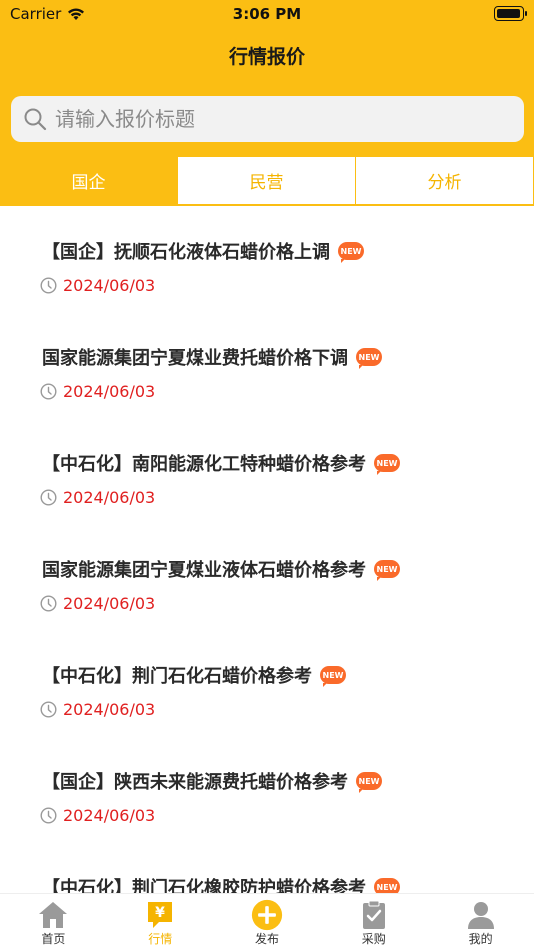  I want to click on item-title: 【国企】抚顺石化液体石蜡价格上调, so click(186, 252).